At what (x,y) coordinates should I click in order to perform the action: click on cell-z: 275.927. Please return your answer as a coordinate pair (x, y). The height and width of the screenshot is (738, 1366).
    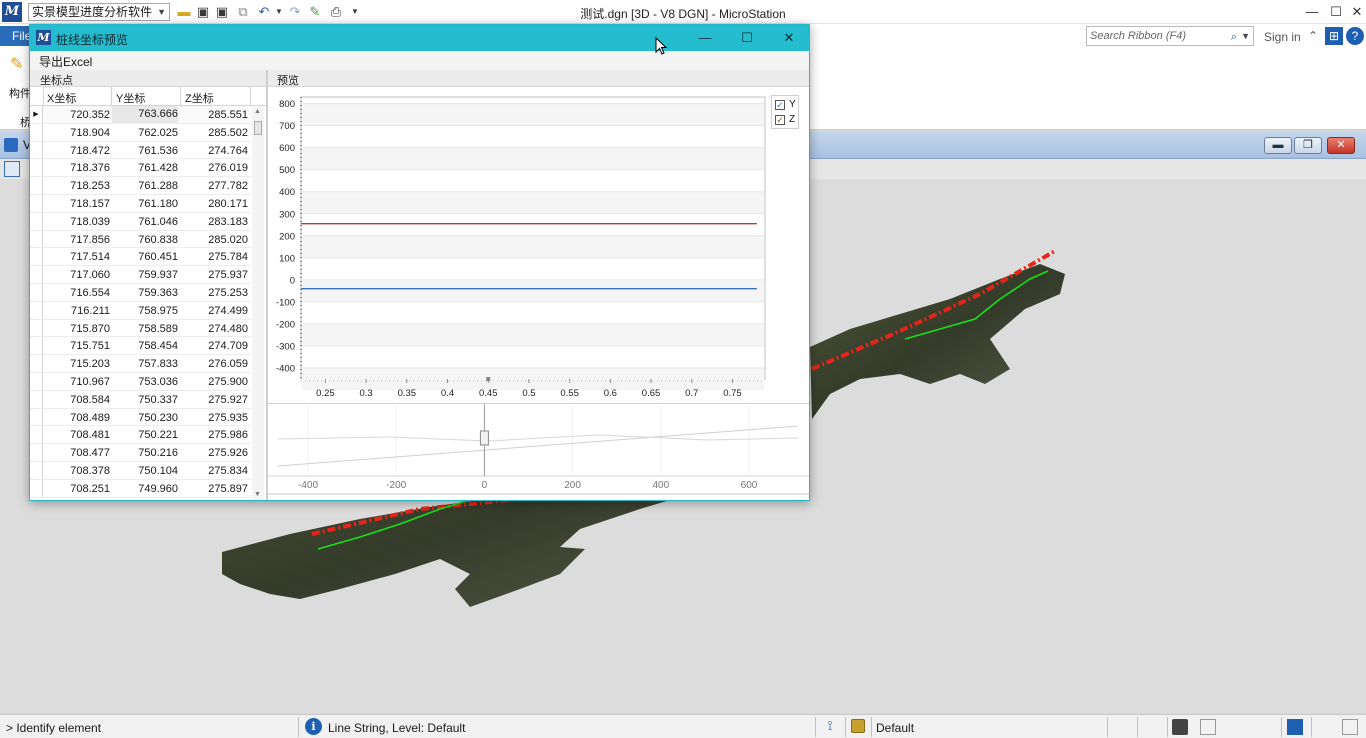
    Looking at the image, I should click on (214, 400).